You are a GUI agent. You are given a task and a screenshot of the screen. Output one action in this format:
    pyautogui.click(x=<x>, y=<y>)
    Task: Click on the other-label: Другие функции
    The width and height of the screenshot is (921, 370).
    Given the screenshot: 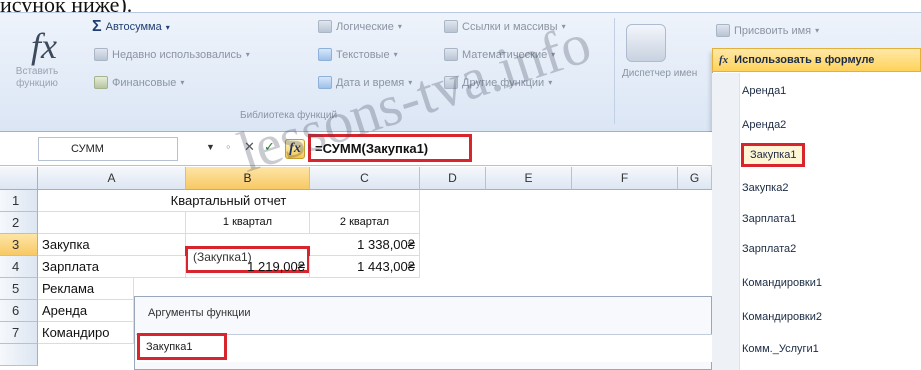 What is the action you would take?
    pyautogui.click(x=503, y=82)
    